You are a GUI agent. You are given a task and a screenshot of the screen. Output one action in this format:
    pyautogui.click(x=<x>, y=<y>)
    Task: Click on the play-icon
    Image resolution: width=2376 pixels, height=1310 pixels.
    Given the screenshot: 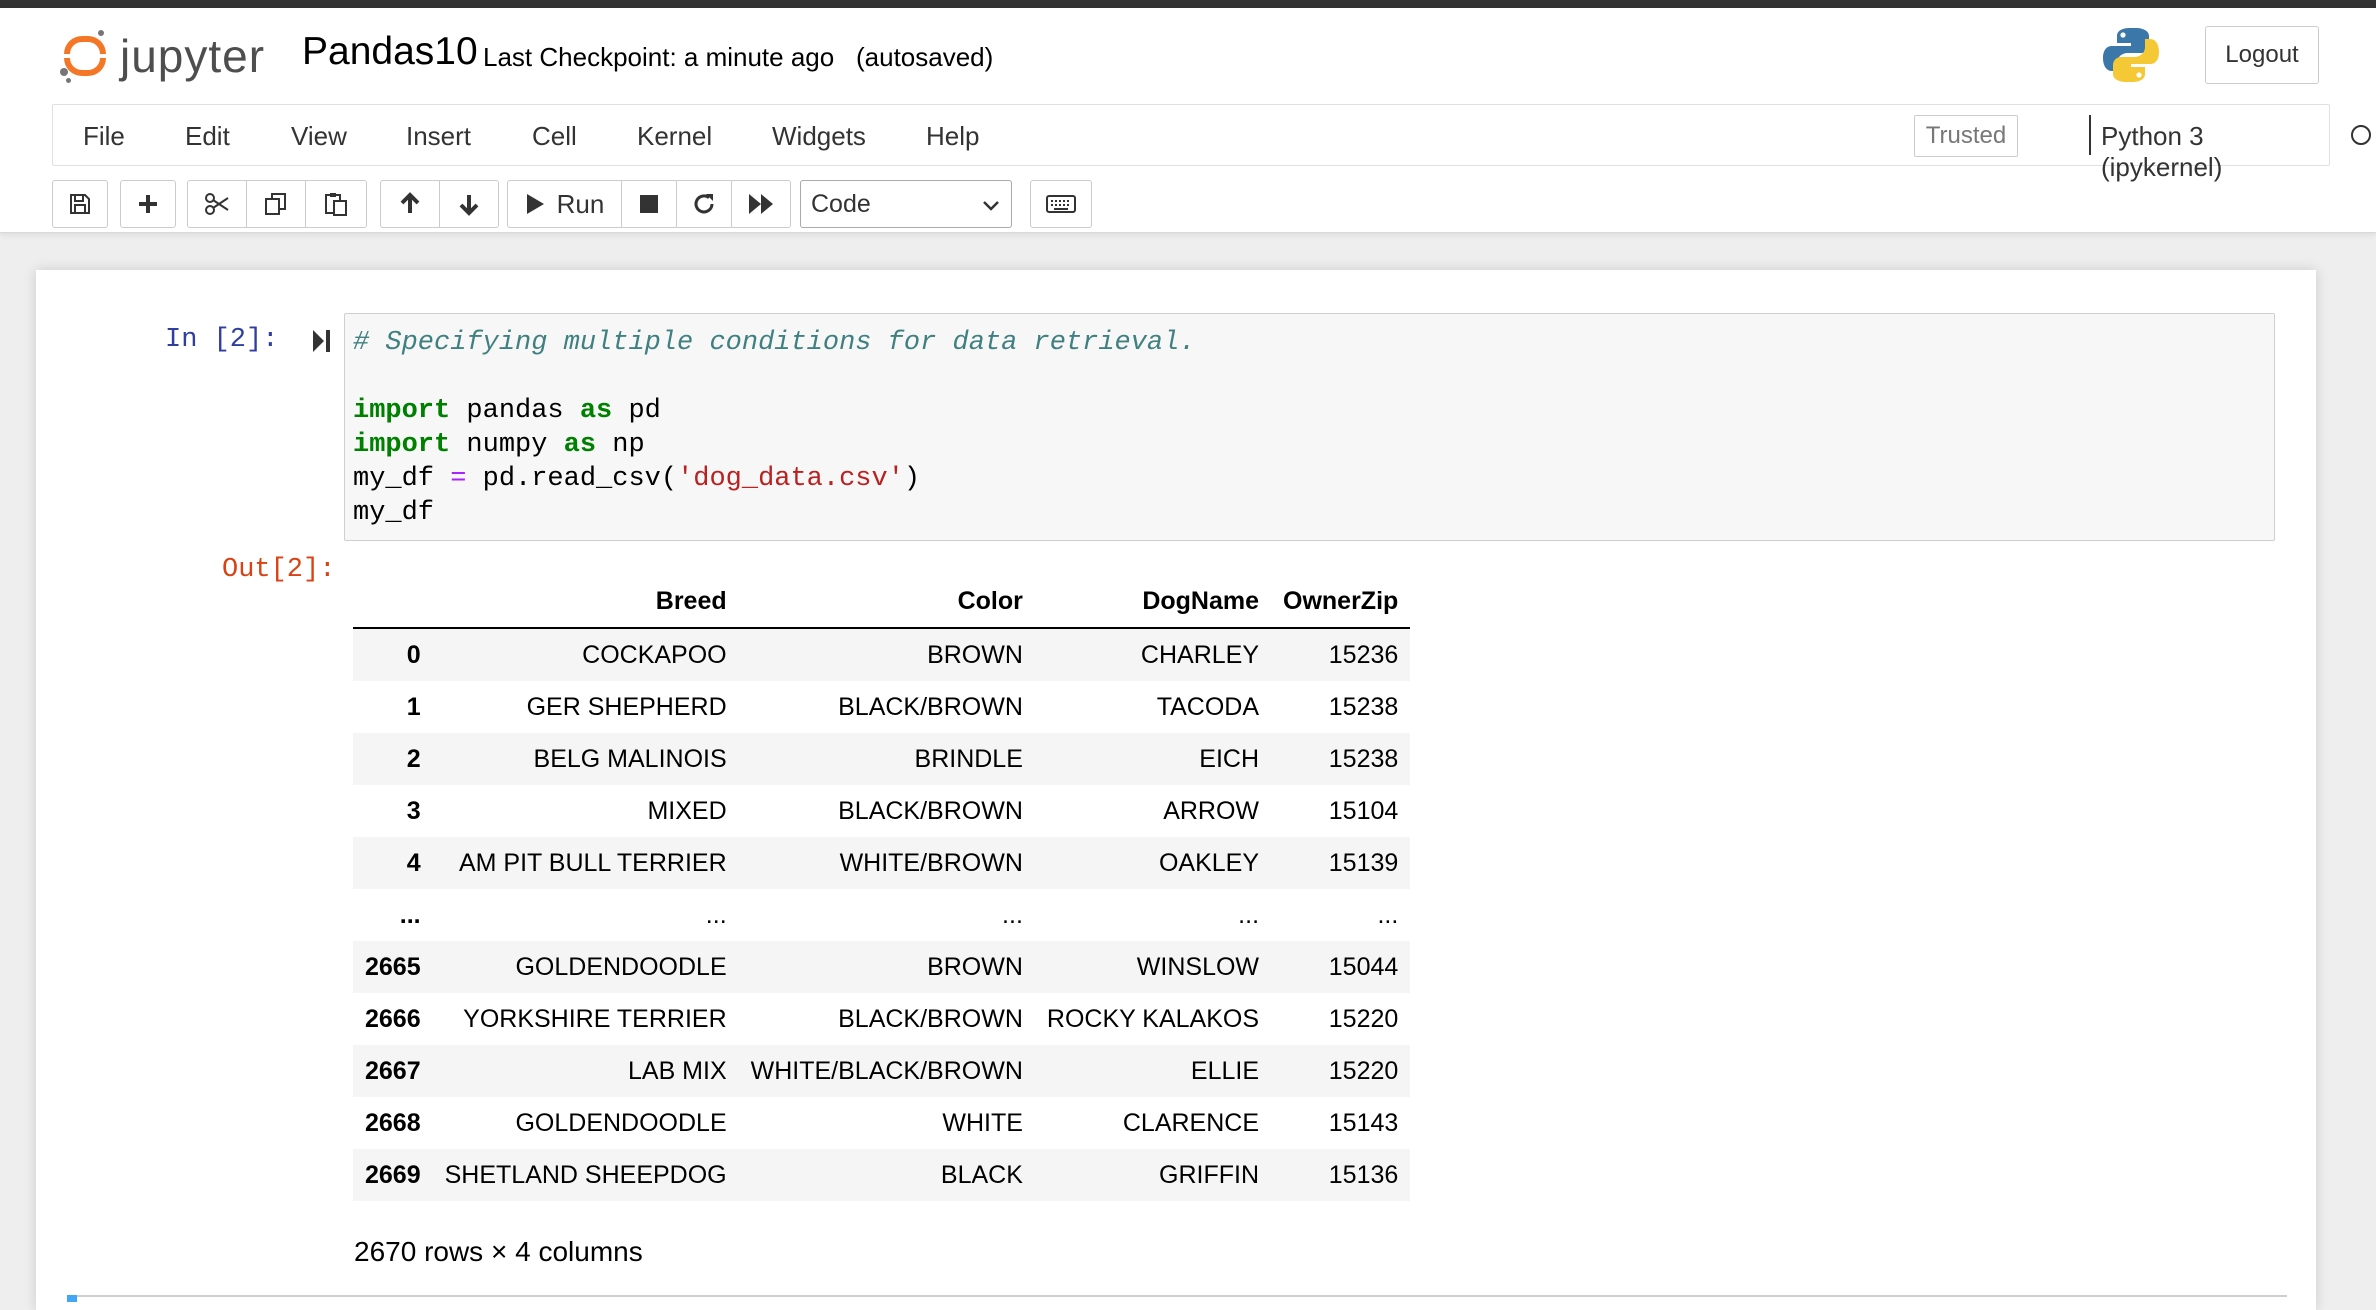 What is the action you would take?
    pyautogui.click(x=535, y=204)
    